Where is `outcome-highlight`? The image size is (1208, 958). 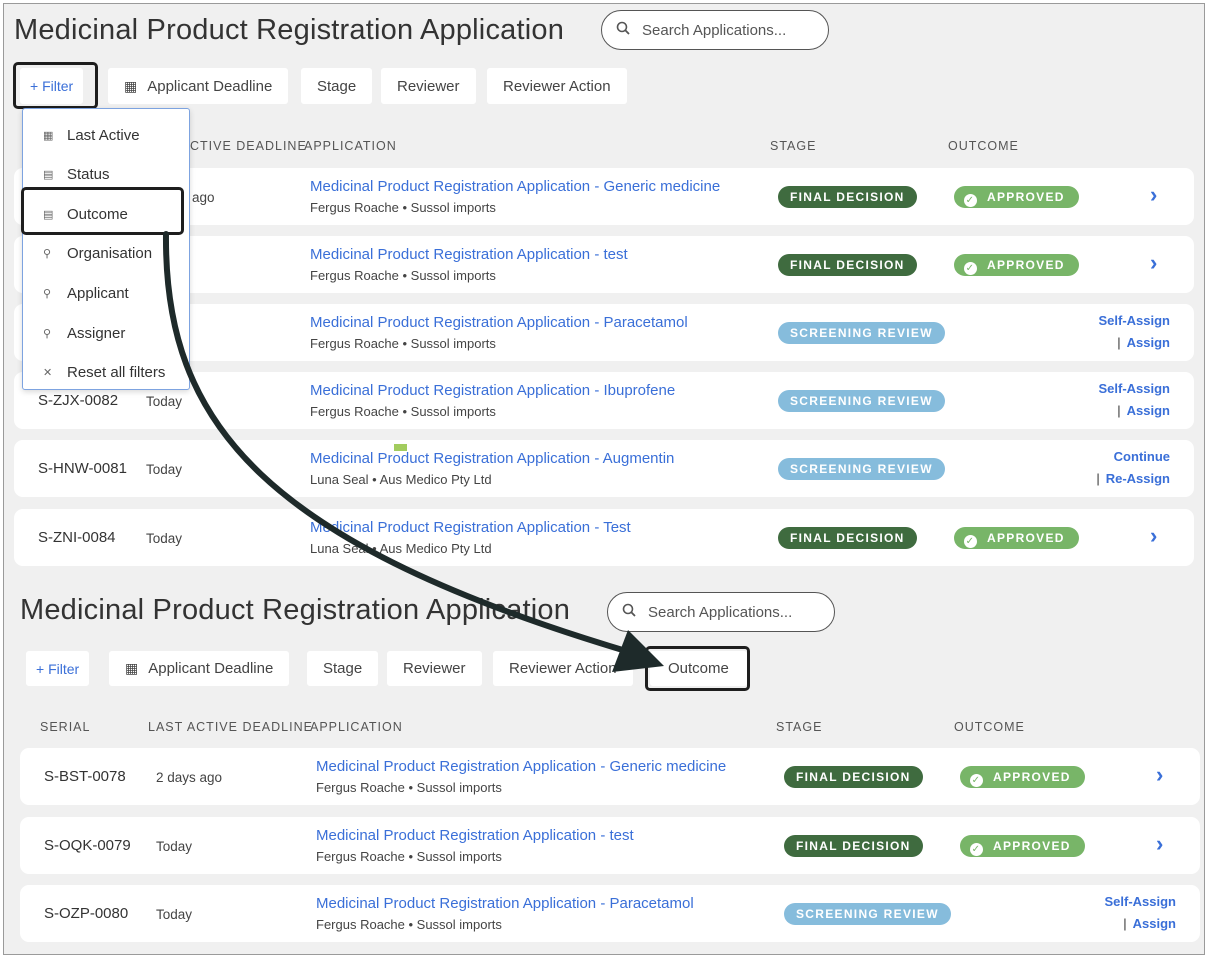 outcome-highlight is located at coordinates (102, 211).